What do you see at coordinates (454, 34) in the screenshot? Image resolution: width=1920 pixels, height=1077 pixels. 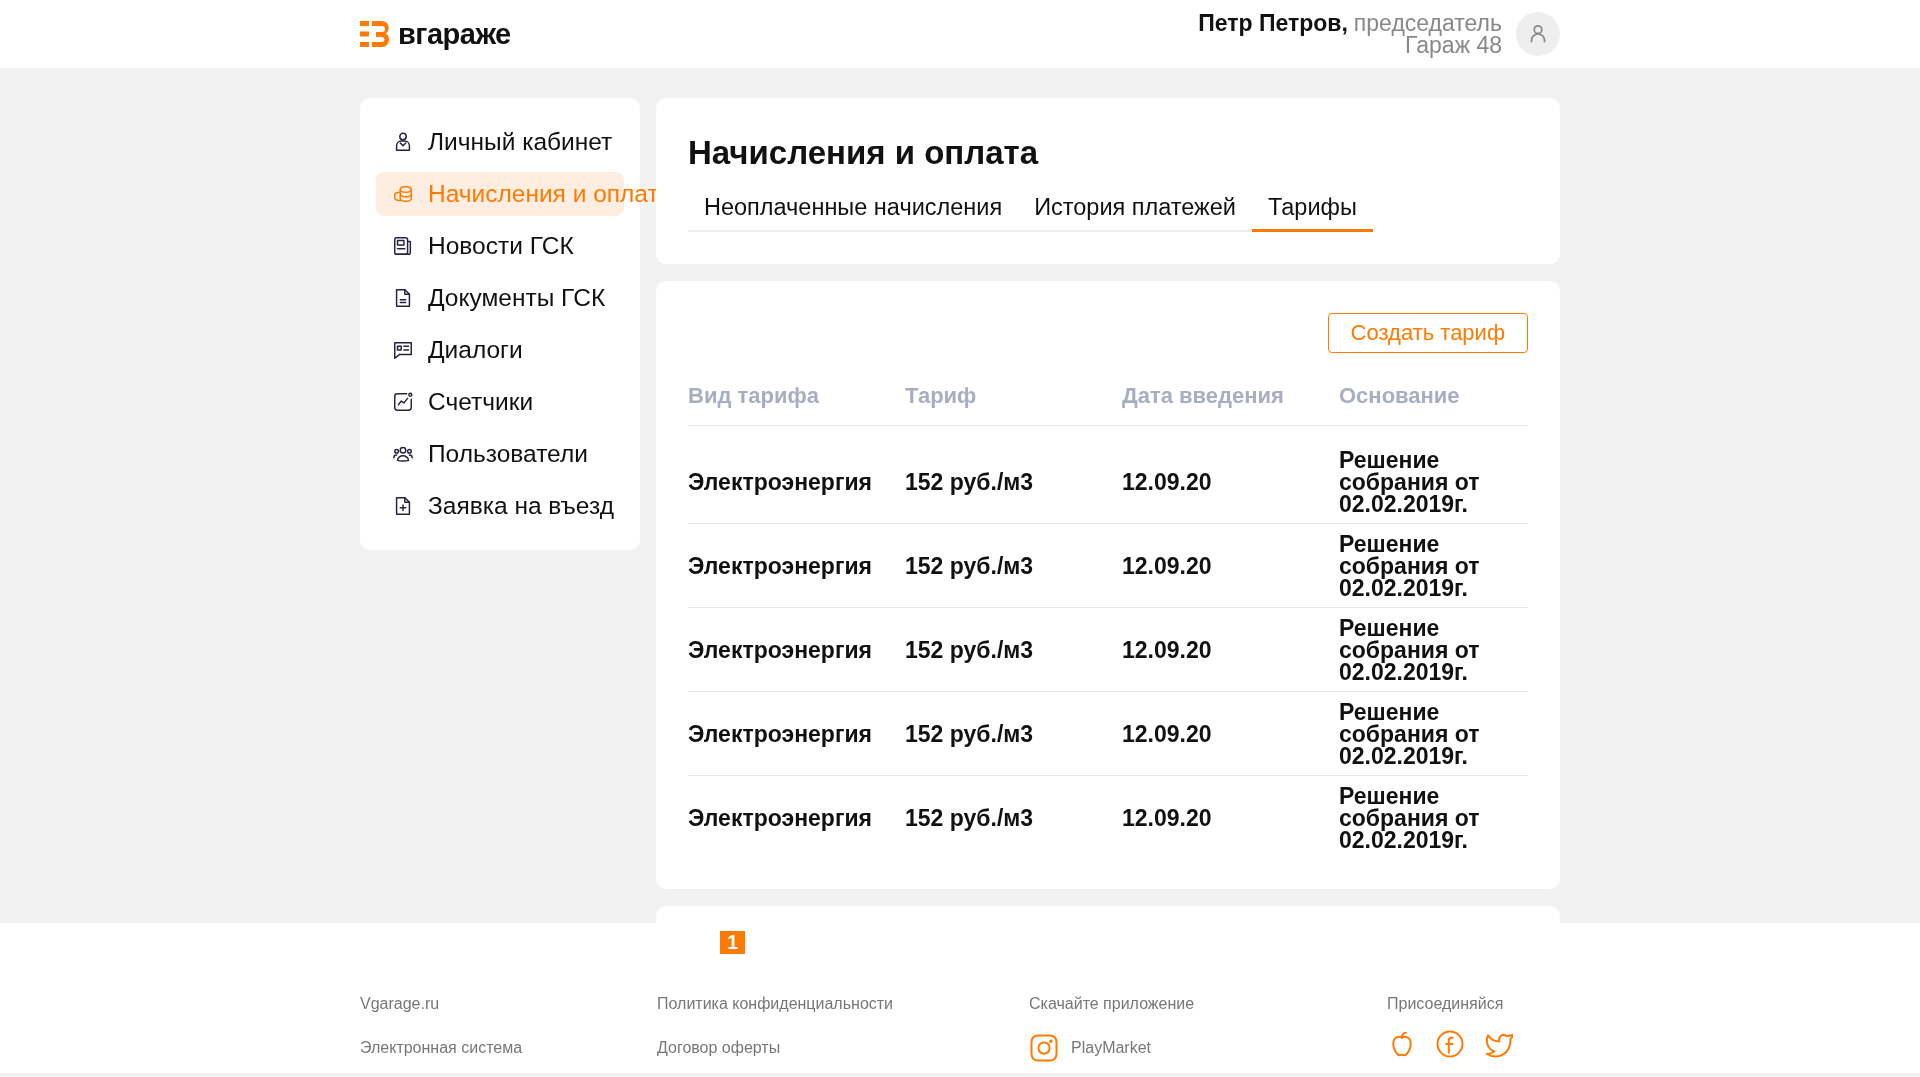 I see `logo-text: вгараже` at bounding box center [454, 34].